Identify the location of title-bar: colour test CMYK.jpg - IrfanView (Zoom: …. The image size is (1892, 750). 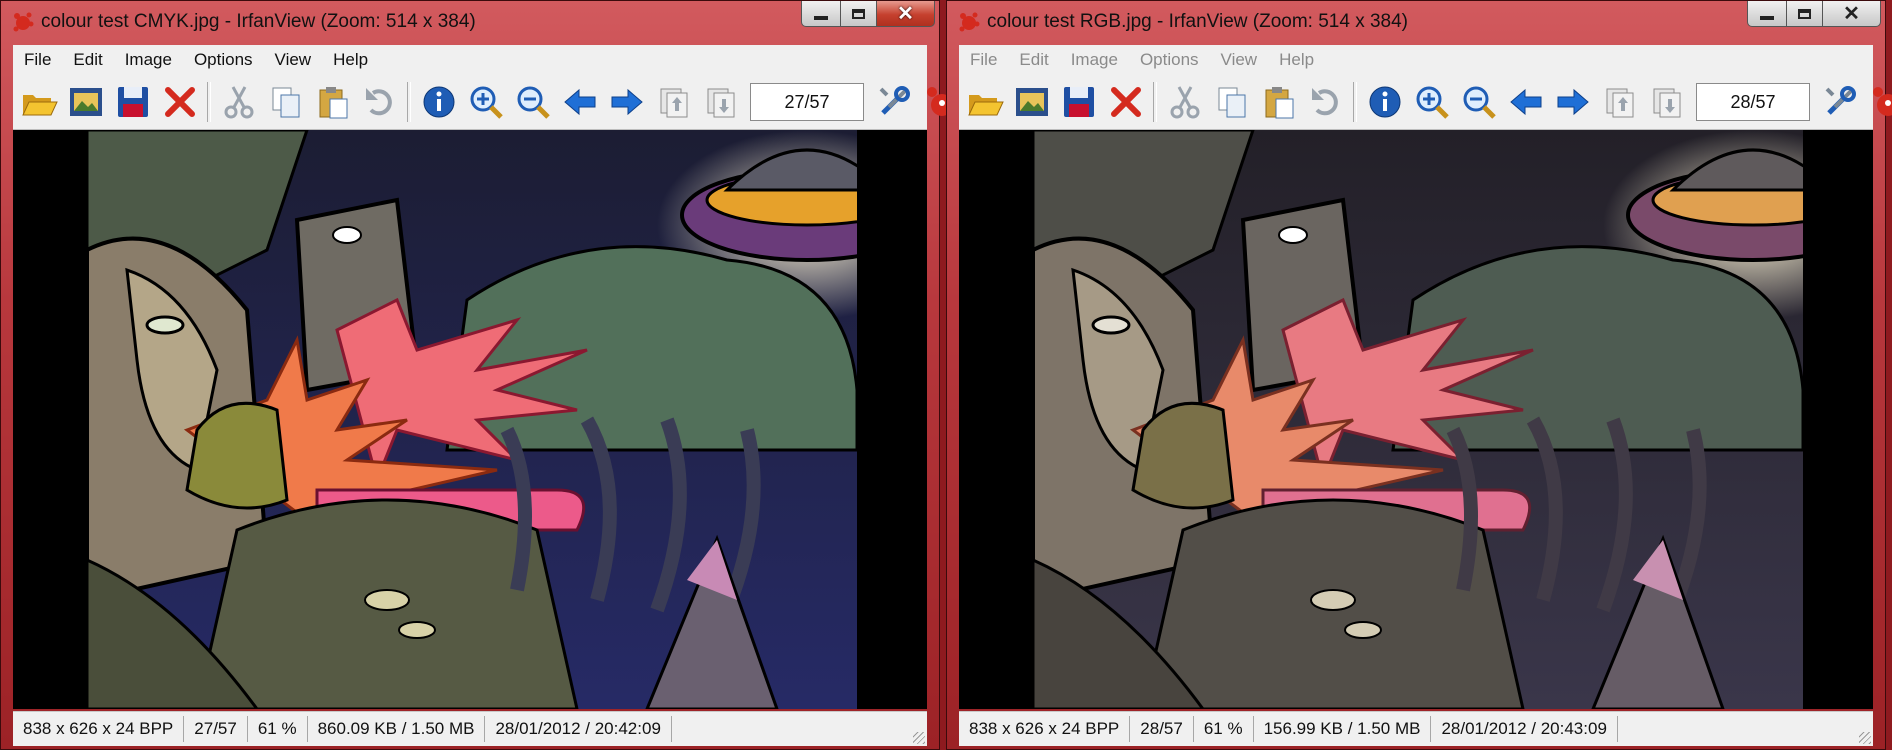
(470, 23).